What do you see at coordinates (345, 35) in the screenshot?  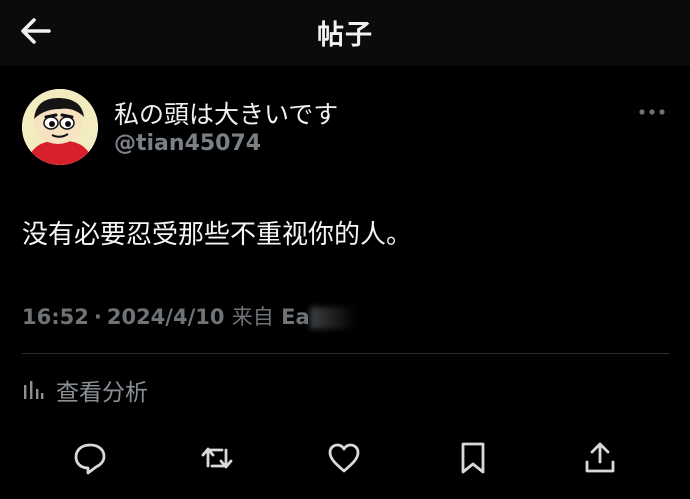 I see `page-title: 帖子` at bounding box center [345, 35].